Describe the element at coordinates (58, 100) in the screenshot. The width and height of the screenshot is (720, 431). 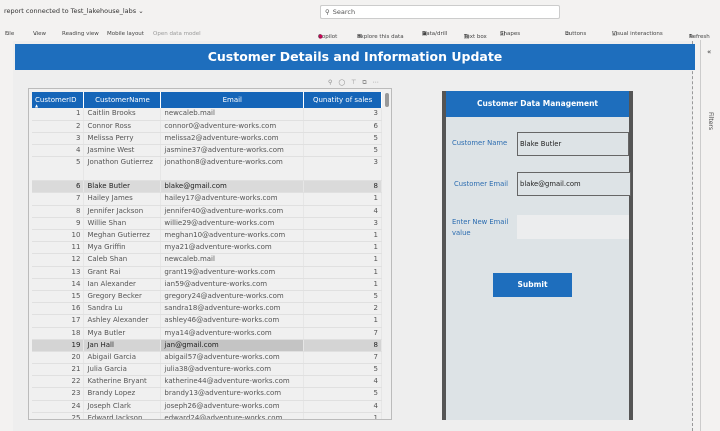
I see `column-header: CustomerID ▲` at that location.